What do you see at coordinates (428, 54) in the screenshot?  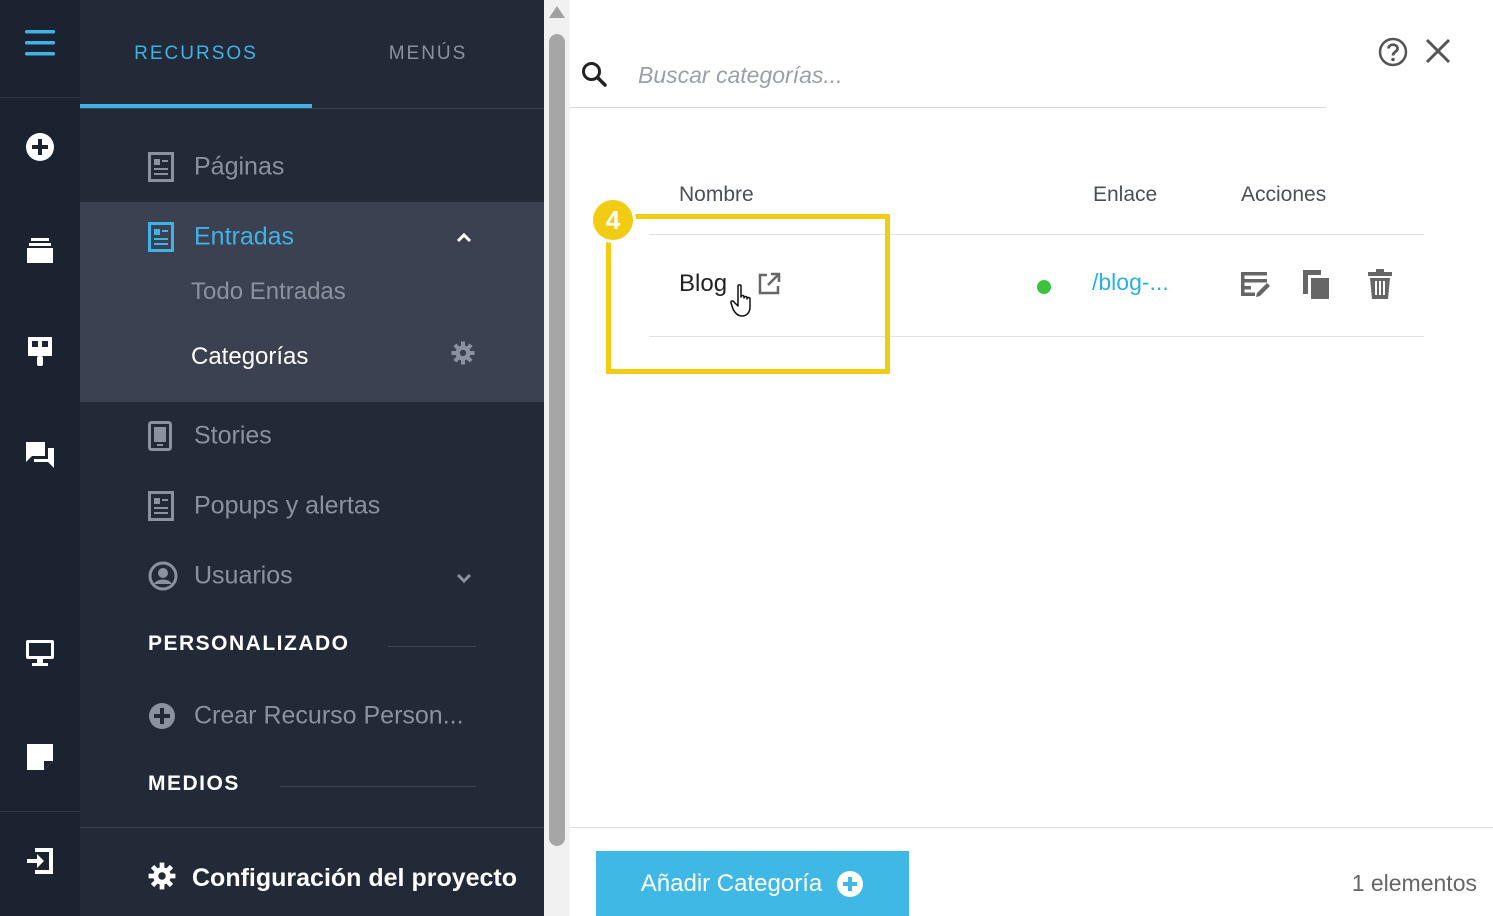 I see `tab-menus: MENÚS` at bounding box center [428, 54].